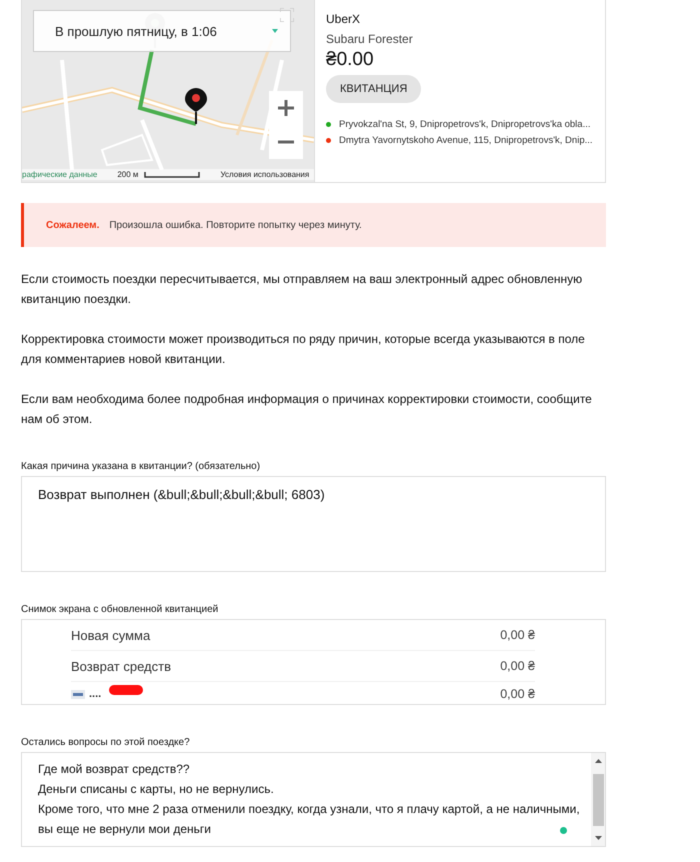  What do you see at coordinates (265, 174) in the screenshot?
I see `terms-link: Условия использования` at bounding box center [265, 174].